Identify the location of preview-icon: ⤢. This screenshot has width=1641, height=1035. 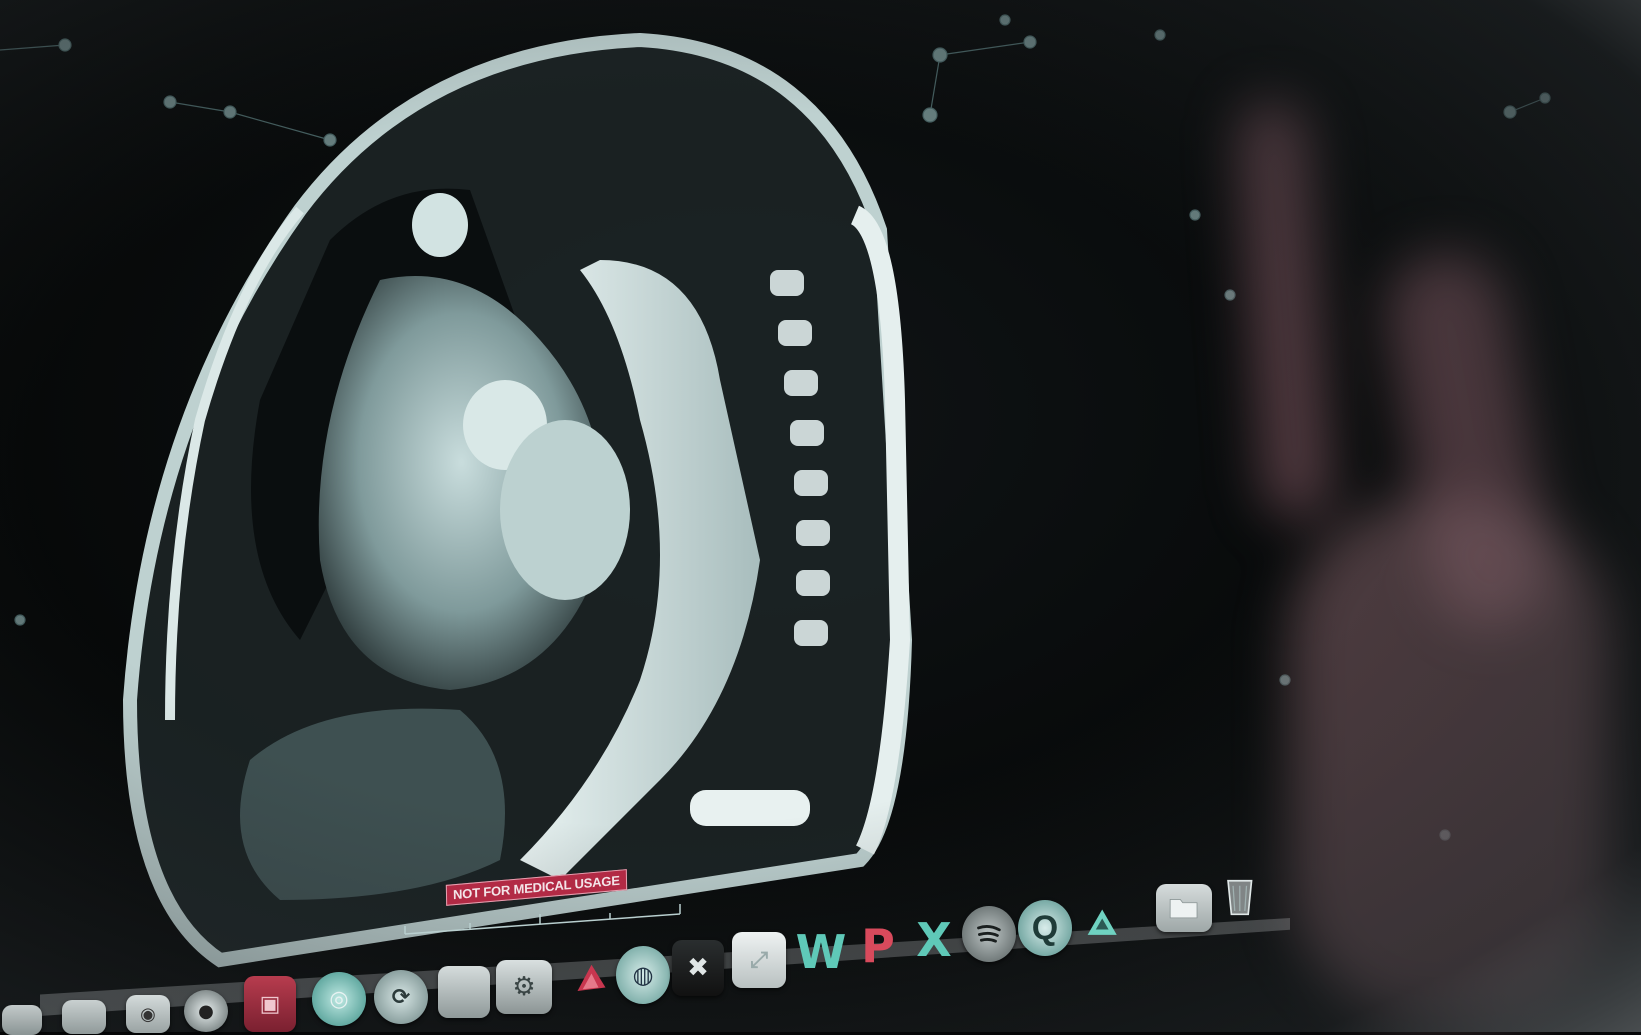
(759, 960).